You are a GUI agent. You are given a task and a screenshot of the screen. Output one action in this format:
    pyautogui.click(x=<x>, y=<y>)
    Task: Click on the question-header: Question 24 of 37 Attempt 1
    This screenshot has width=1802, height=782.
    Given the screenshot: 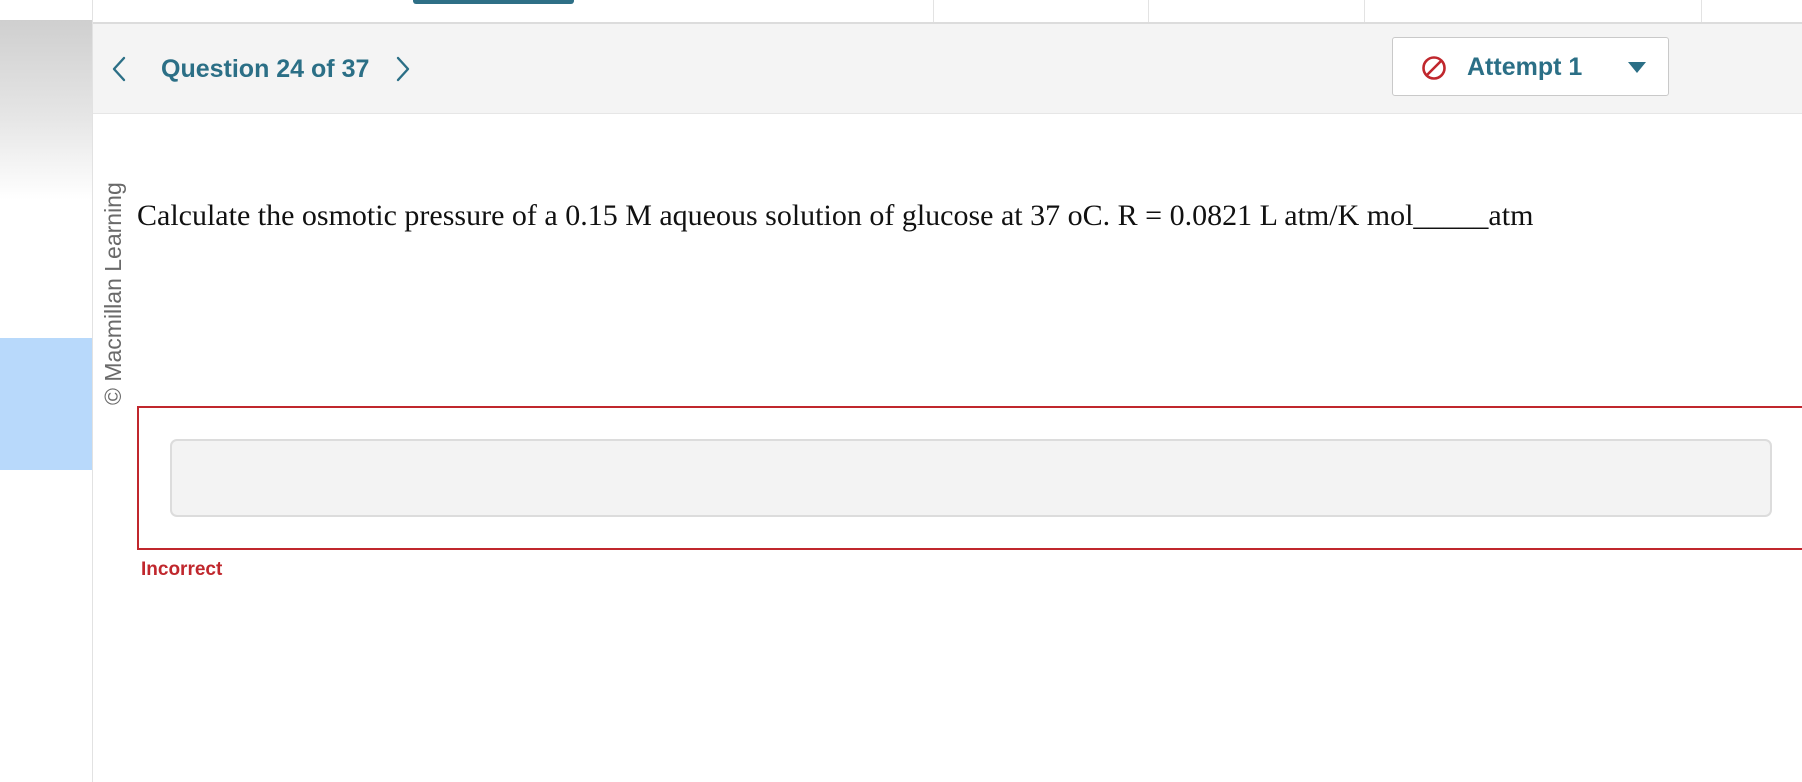 What is the action you would take?
    pyautogui.click(x=947, y=69)
    